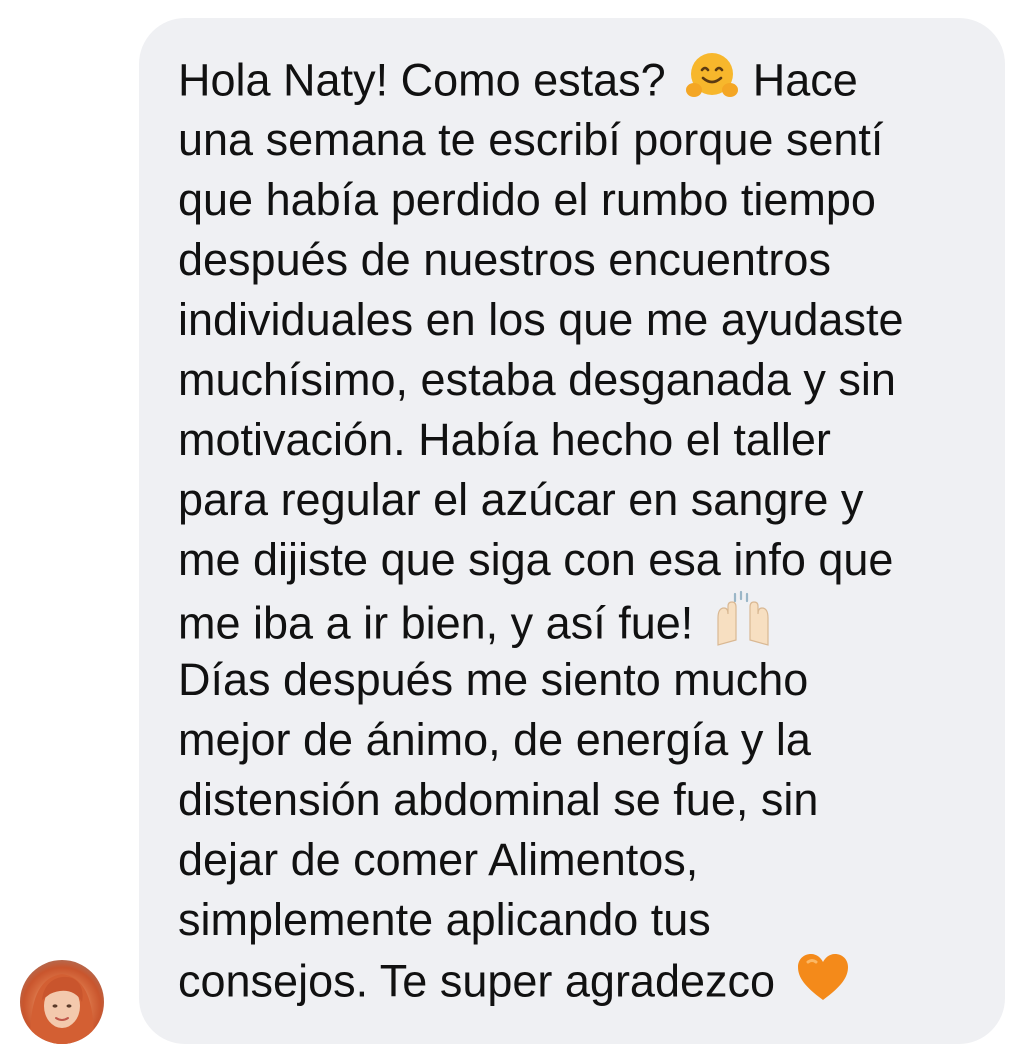  What do you see at coordinates (504, 439) in the screenshot?
I see `message-line-7: motivación. Había hecho el taller` at bounding box center [504, 439].